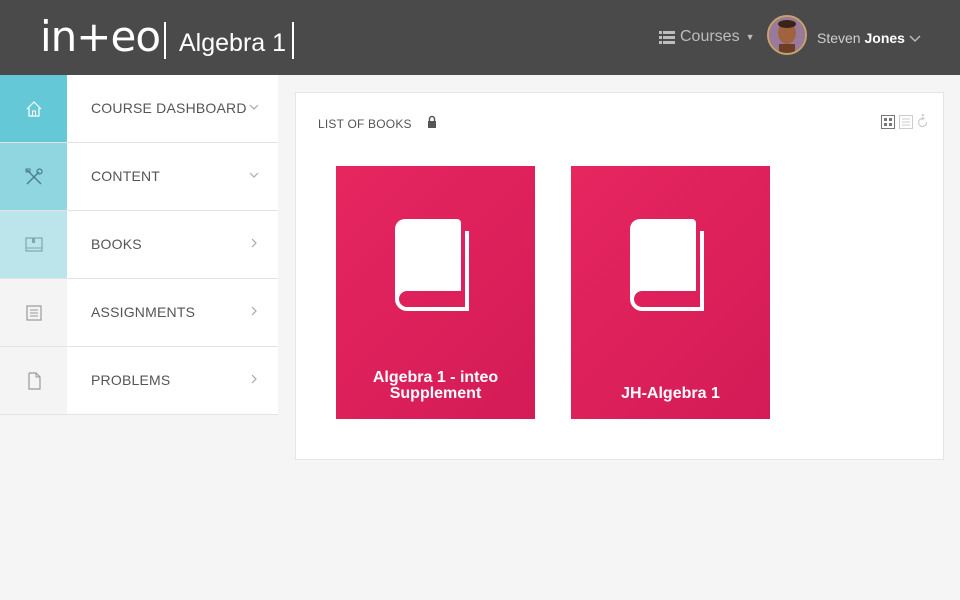  Describe the element at coordinates (435, 393) in the screenshot. I see `book-title-line: Supplement` at that location.